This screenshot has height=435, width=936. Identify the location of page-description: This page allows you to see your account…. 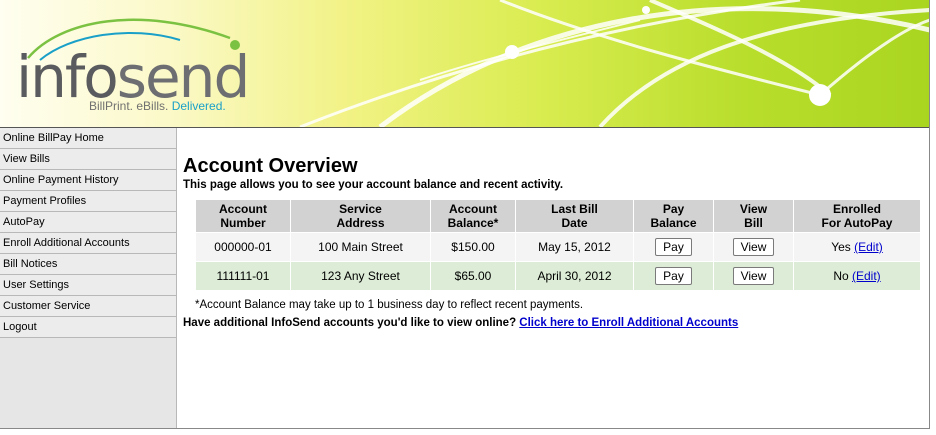
(373, 185).